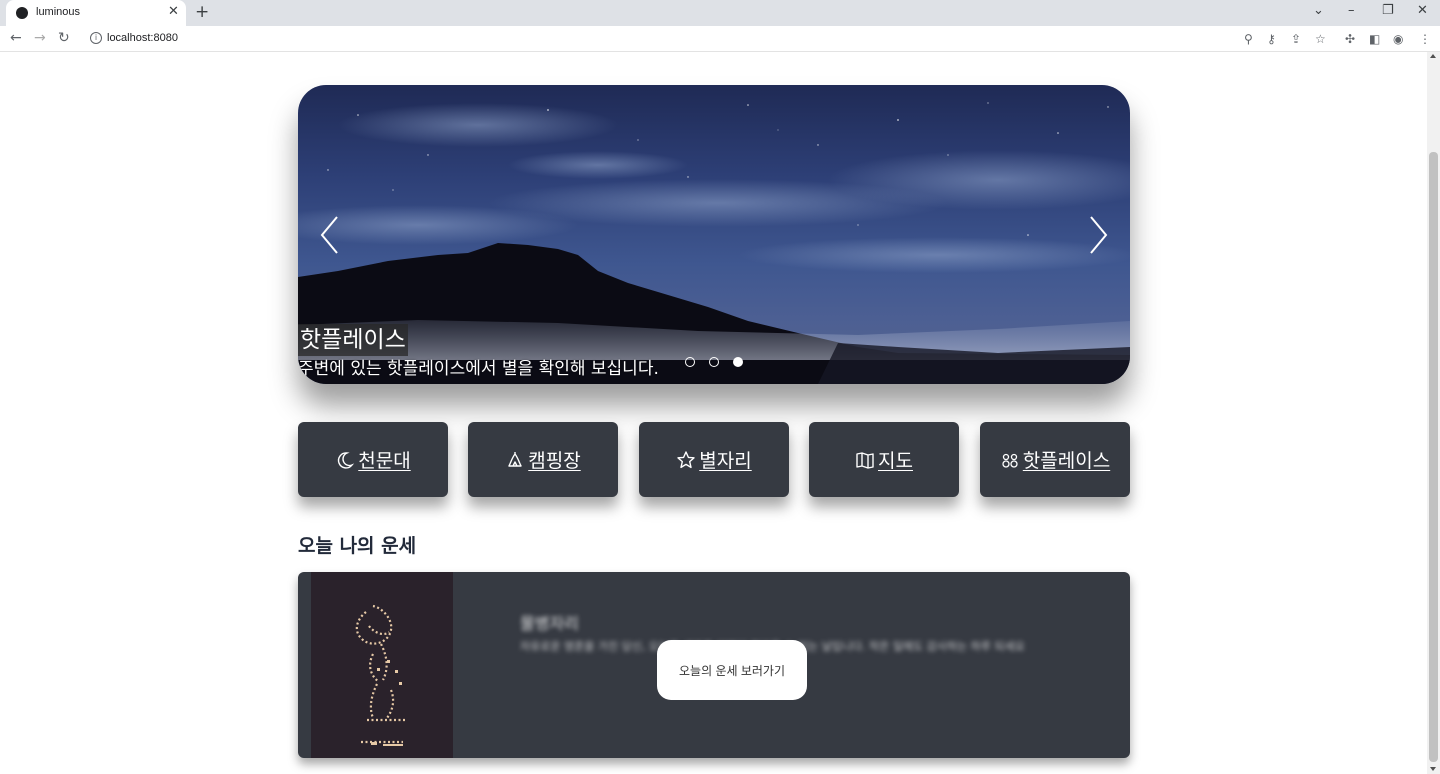  I want to click on favicon-icon, so click(22, 13).